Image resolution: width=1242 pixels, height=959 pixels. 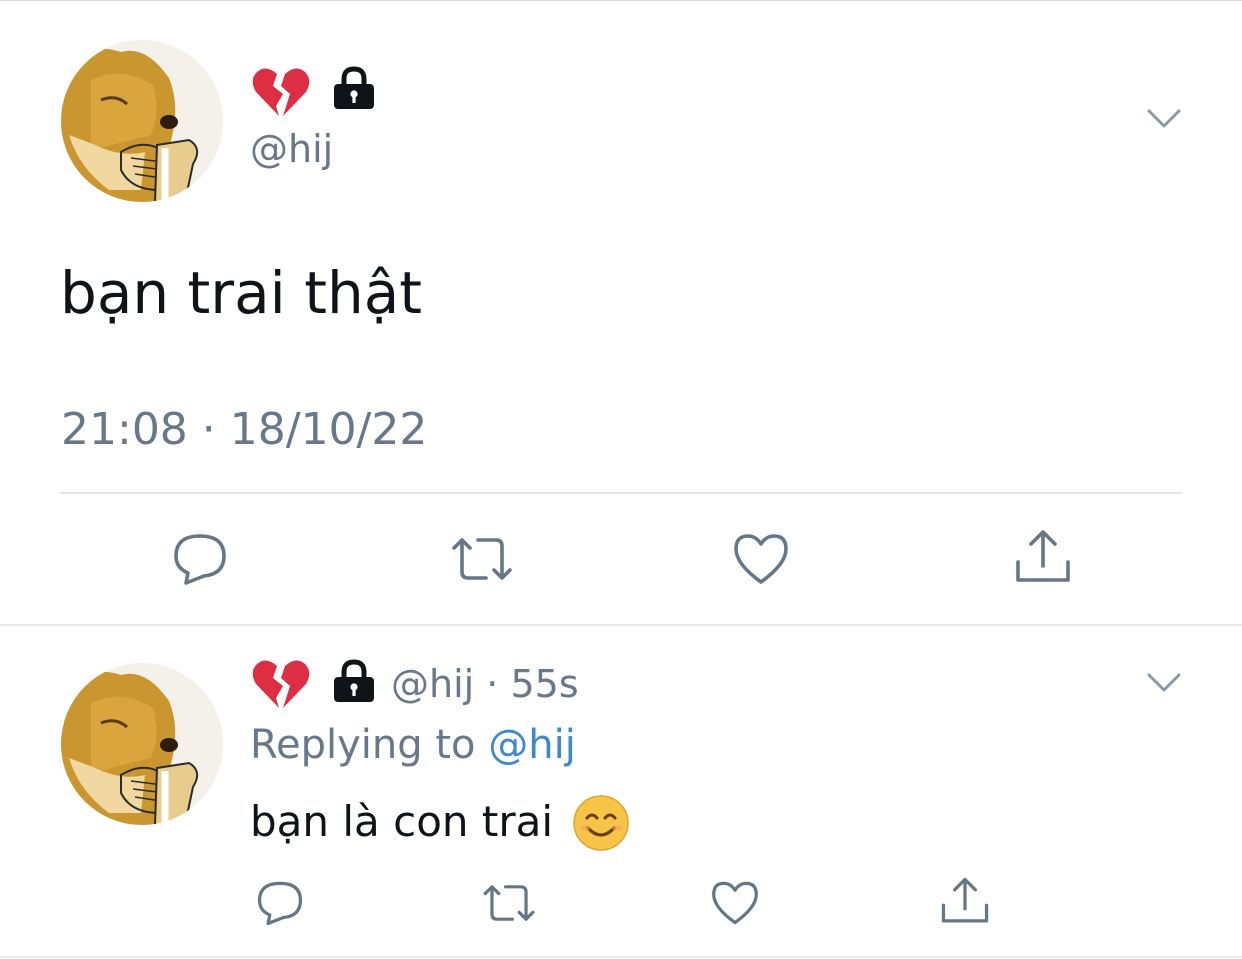 What do you see at coordinates (363, 745) in the screenshot?
I see `replying-to-label: Replying to` at bounding box center [363, 745].